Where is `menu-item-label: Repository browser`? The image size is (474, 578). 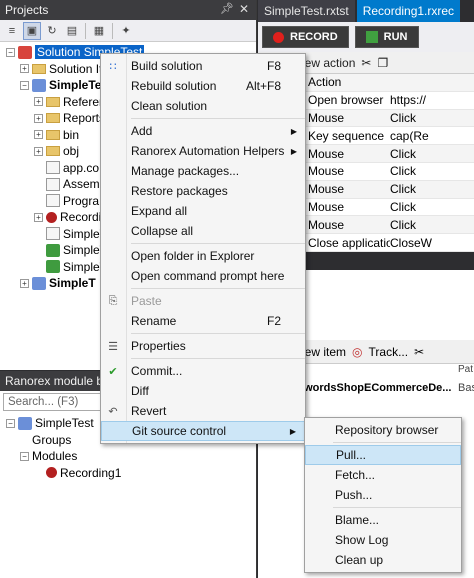
menu-item-label: Repository browser is located at coordinates (387, 430).